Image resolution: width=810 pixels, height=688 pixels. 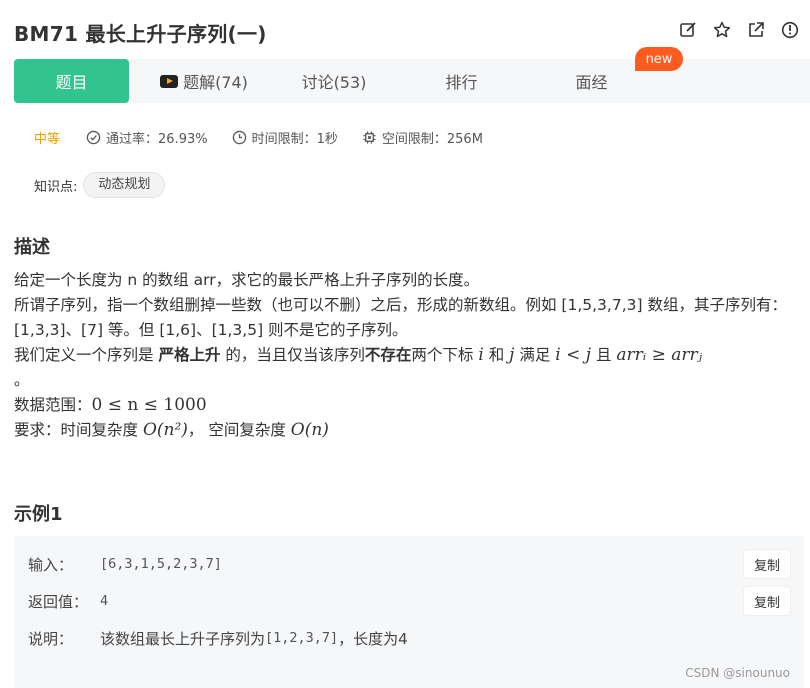 What do you see at coordinates (496, 355) in the screenshot?
I see `desc-text: 和` at bounding box center [496, 355].